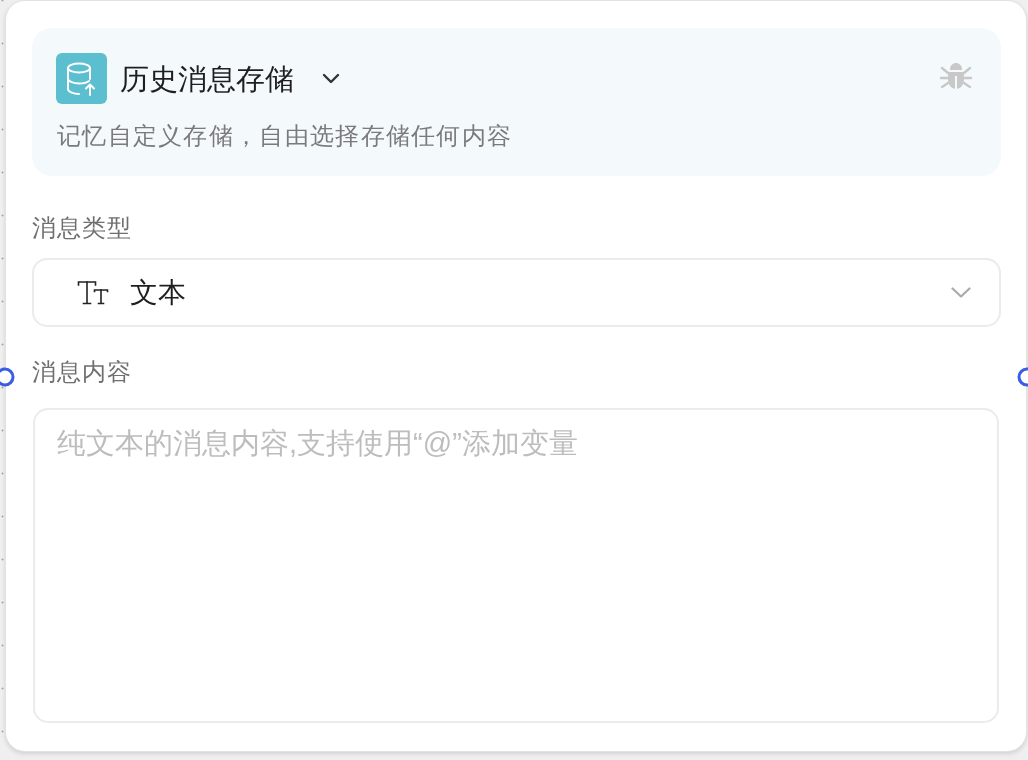 This screenshot has height=760, width=1028. What do you see at coordinates (207, 79) in the screenshot?
I see `node-title: 历史消息存储` at bounding box center [207, 79].